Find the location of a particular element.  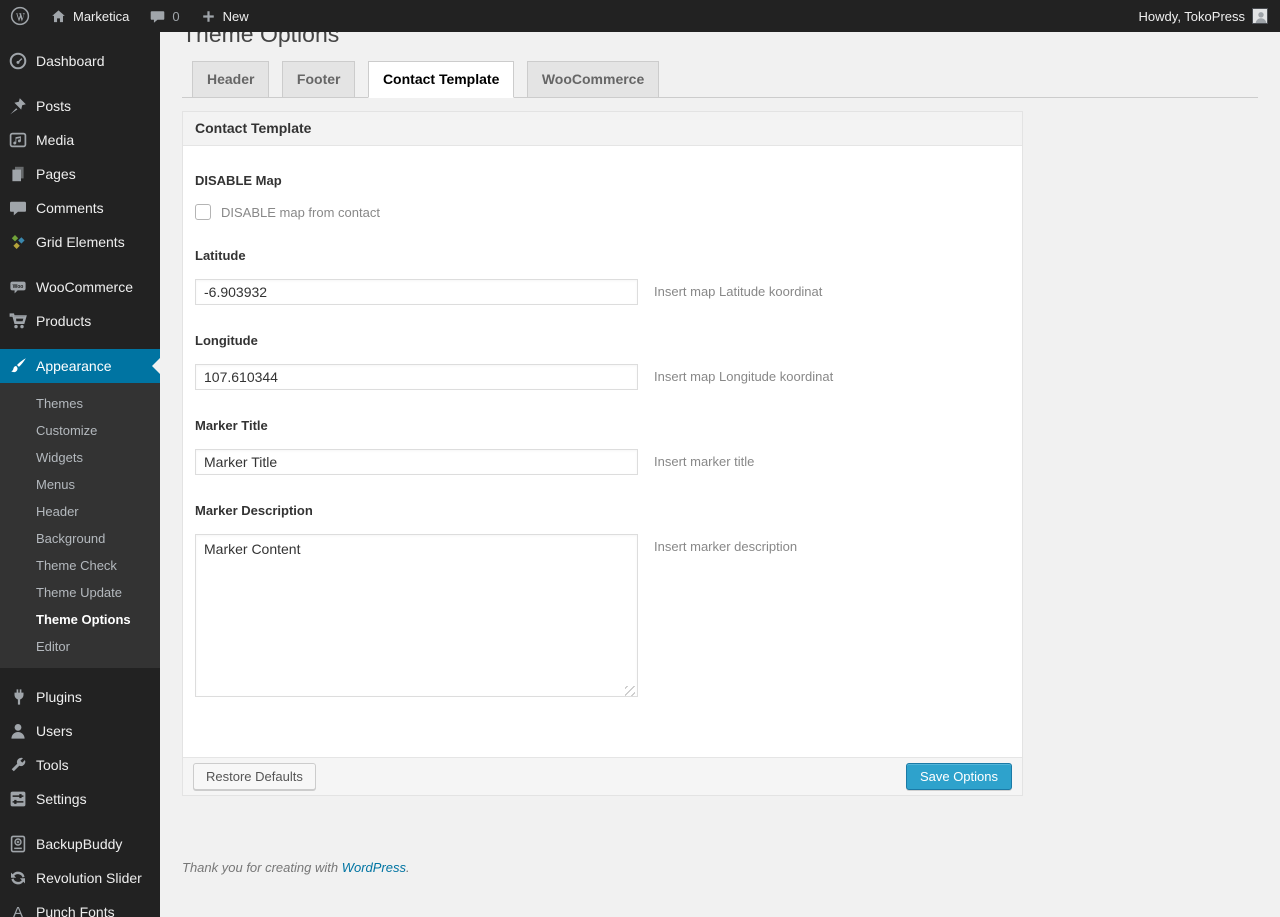

field-latitude: Latitude Insert map Latitude koordinat is located at coordinates (602, 277).